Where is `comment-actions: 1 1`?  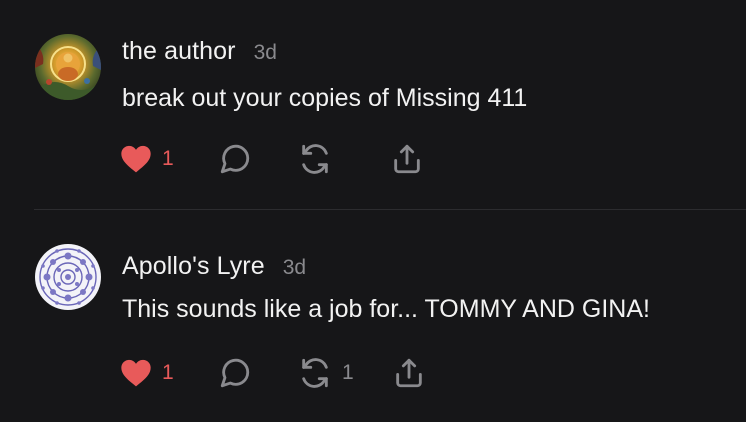
comment-actions: 1 1 is located at coordinates (300, 373).